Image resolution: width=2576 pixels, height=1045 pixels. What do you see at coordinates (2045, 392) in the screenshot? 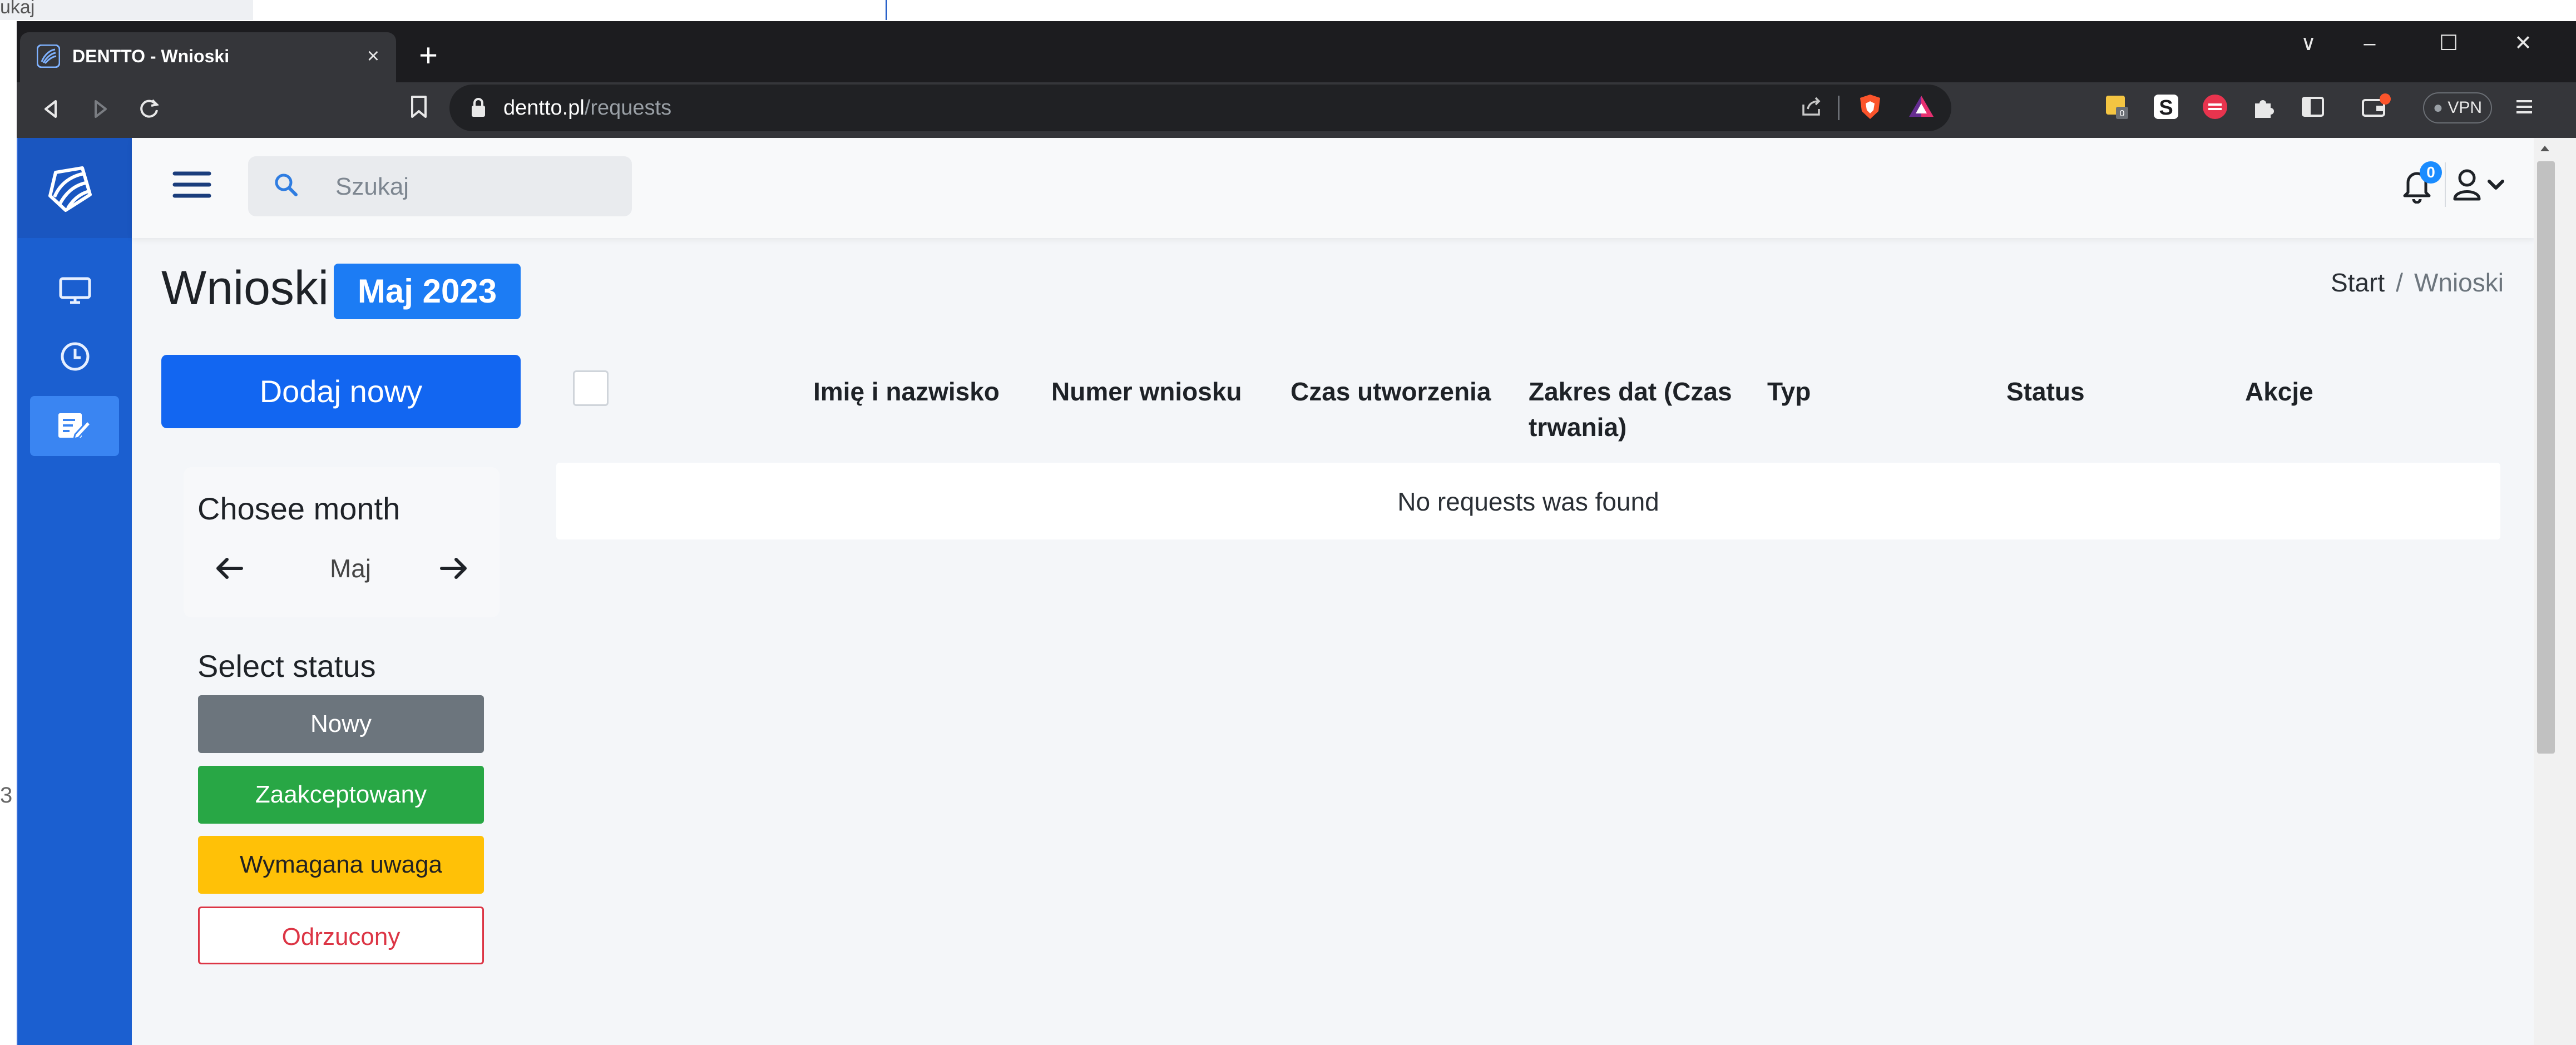
I see `column-header-status: Status` at bounding box center [2045, 392].